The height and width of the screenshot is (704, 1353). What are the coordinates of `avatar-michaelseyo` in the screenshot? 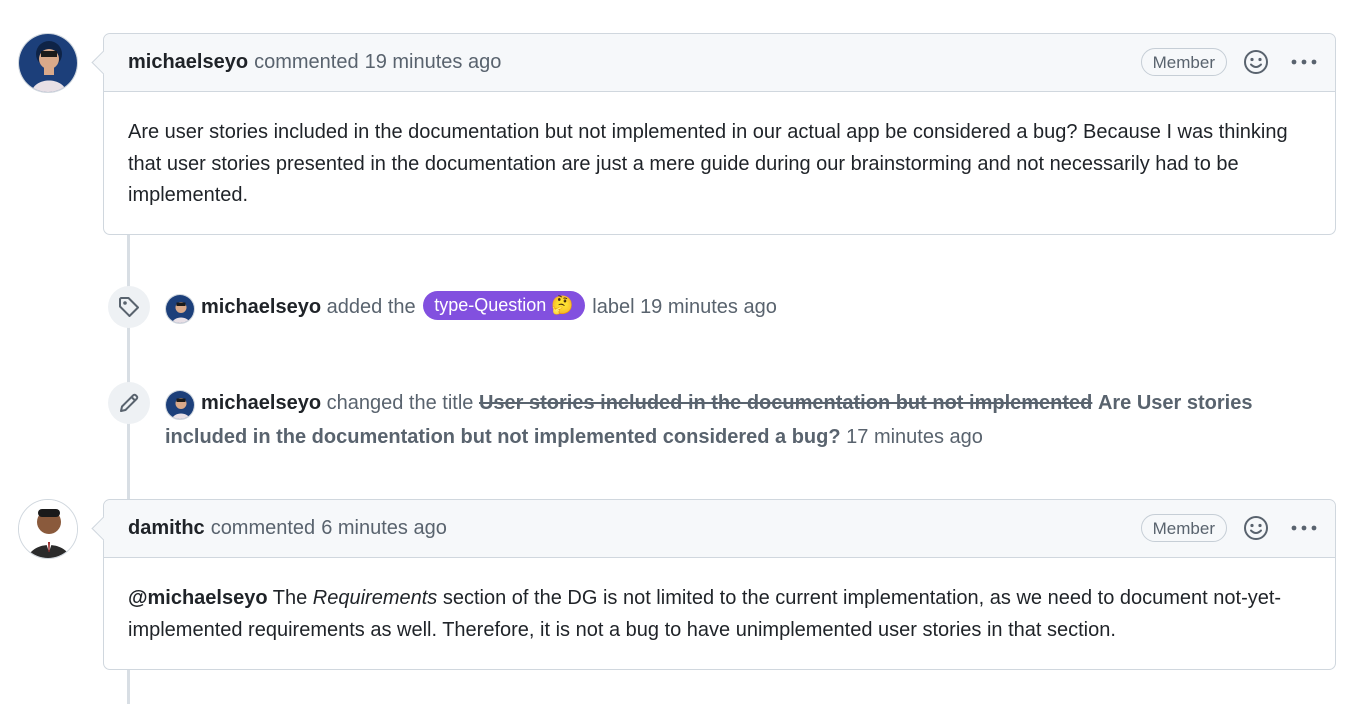 It's located at (48, 63).